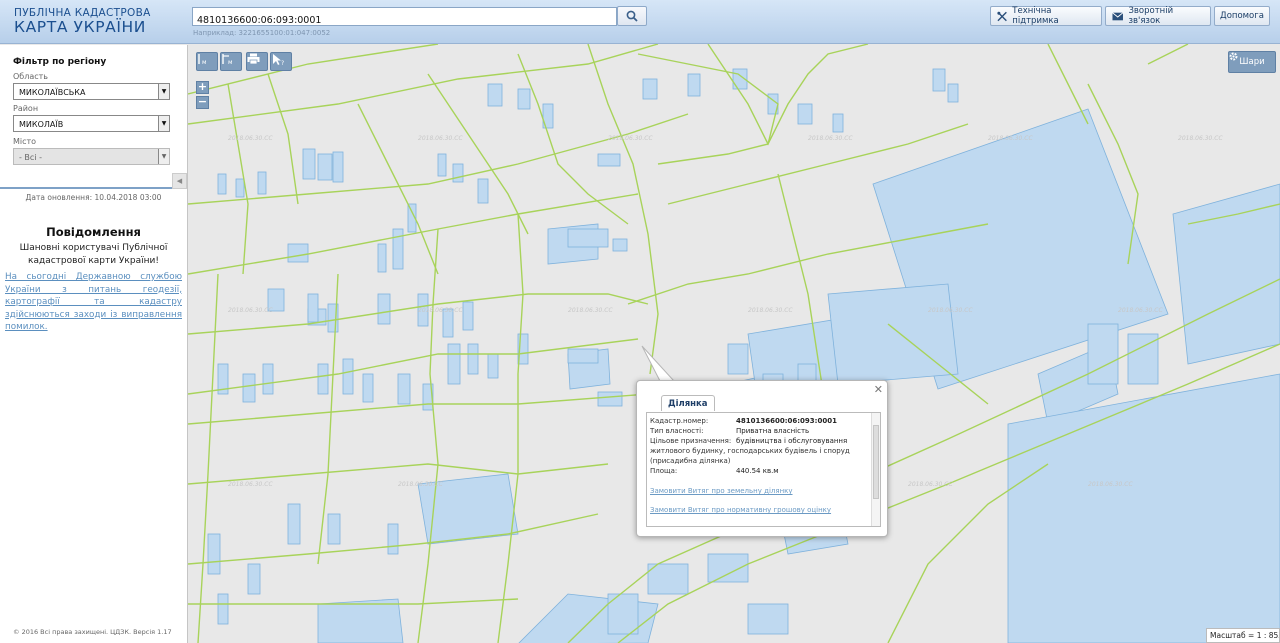  I want to click on measure-area-icon: м, so click(227, 59).